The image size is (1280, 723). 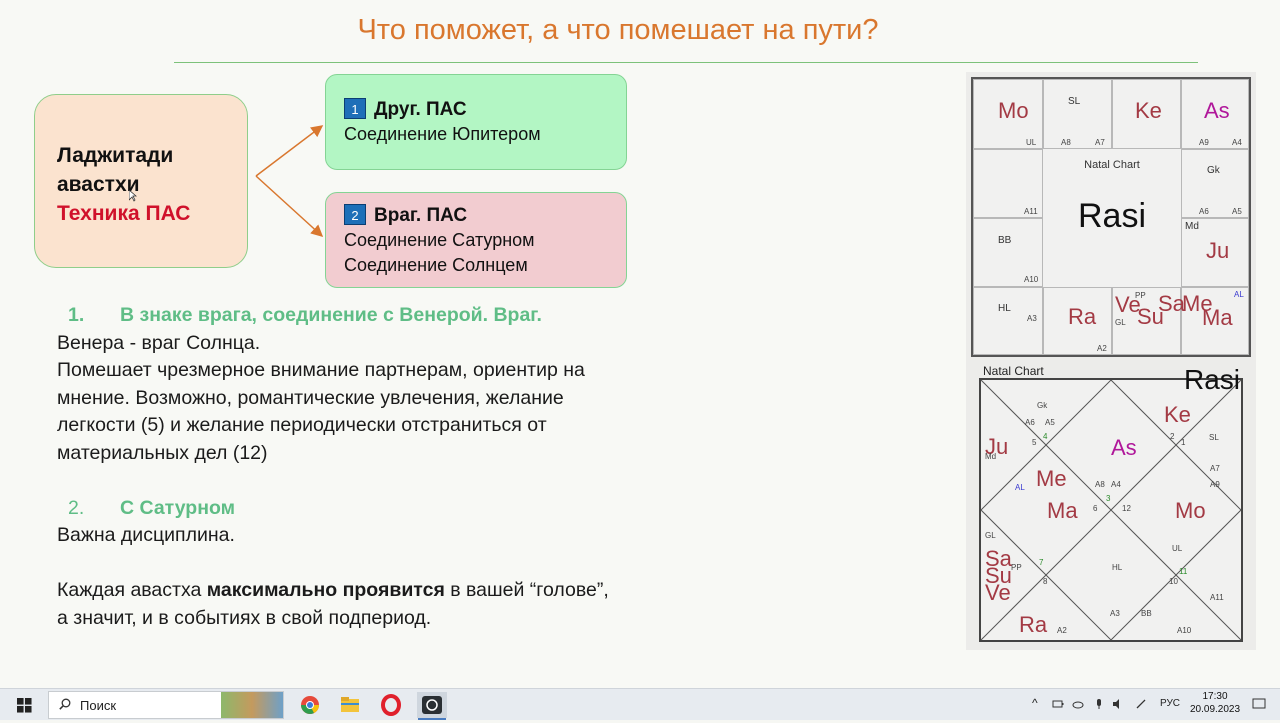 I want to click on title-divider, so click(x=686, y=62).